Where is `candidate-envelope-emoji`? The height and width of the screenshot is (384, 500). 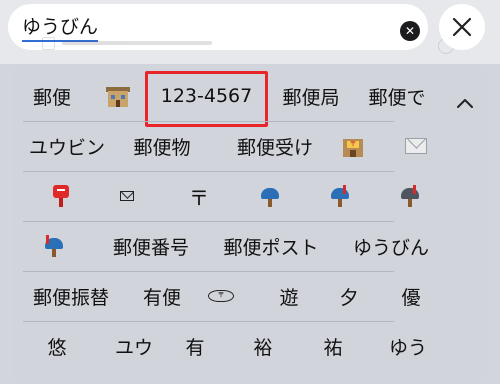
candidate-envelope-emoji is located at coordinates (416, 146).